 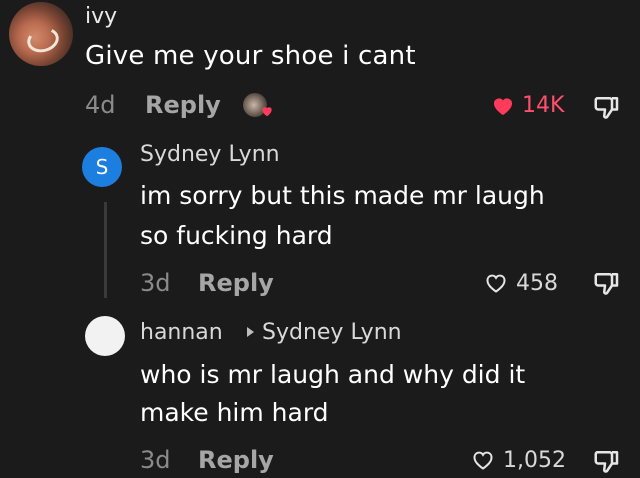 What do you see at coordinates (534, 460) in the screenshot?
I see `like-count: 1,052` at bounding box center [534, 460].